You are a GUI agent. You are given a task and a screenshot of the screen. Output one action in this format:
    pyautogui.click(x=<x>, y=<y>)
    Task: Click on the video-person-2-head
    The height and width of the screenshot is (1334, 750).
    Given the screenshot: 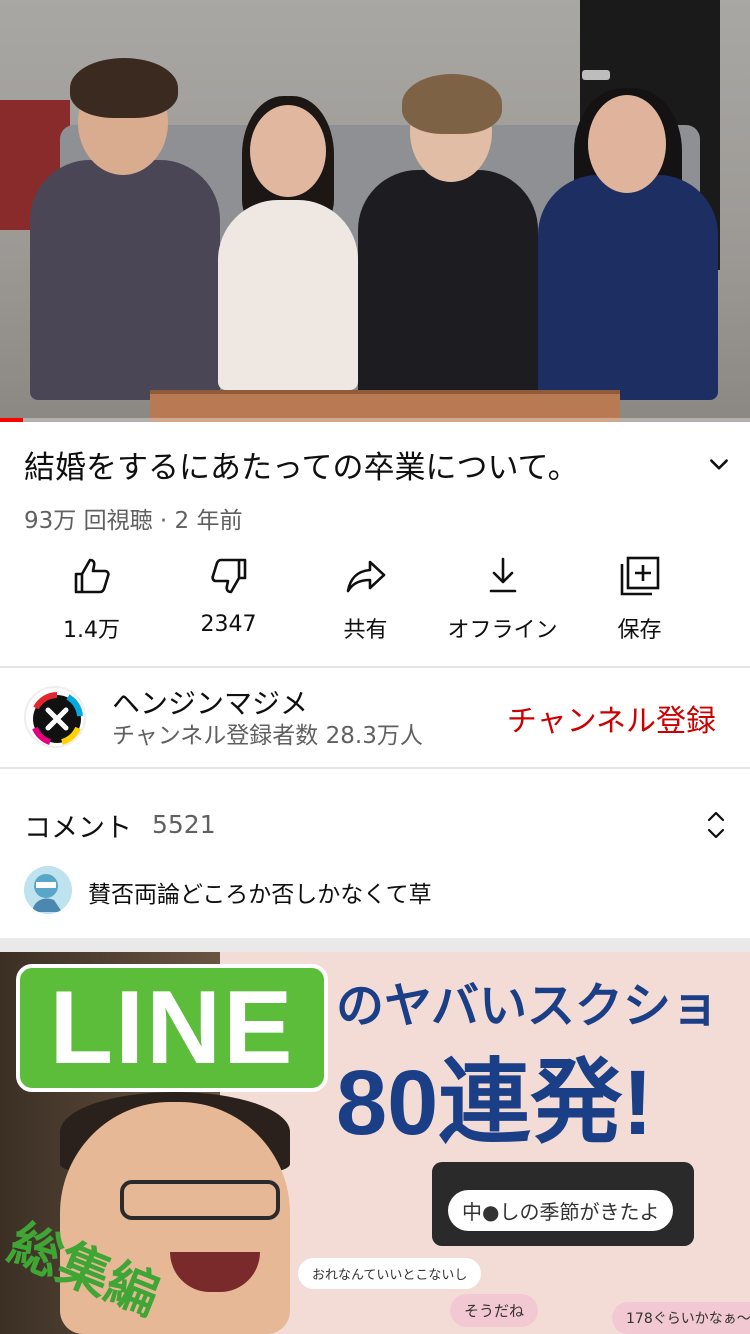 What is the action you would take?
    pyautogui.click(x=288, y=151)
    